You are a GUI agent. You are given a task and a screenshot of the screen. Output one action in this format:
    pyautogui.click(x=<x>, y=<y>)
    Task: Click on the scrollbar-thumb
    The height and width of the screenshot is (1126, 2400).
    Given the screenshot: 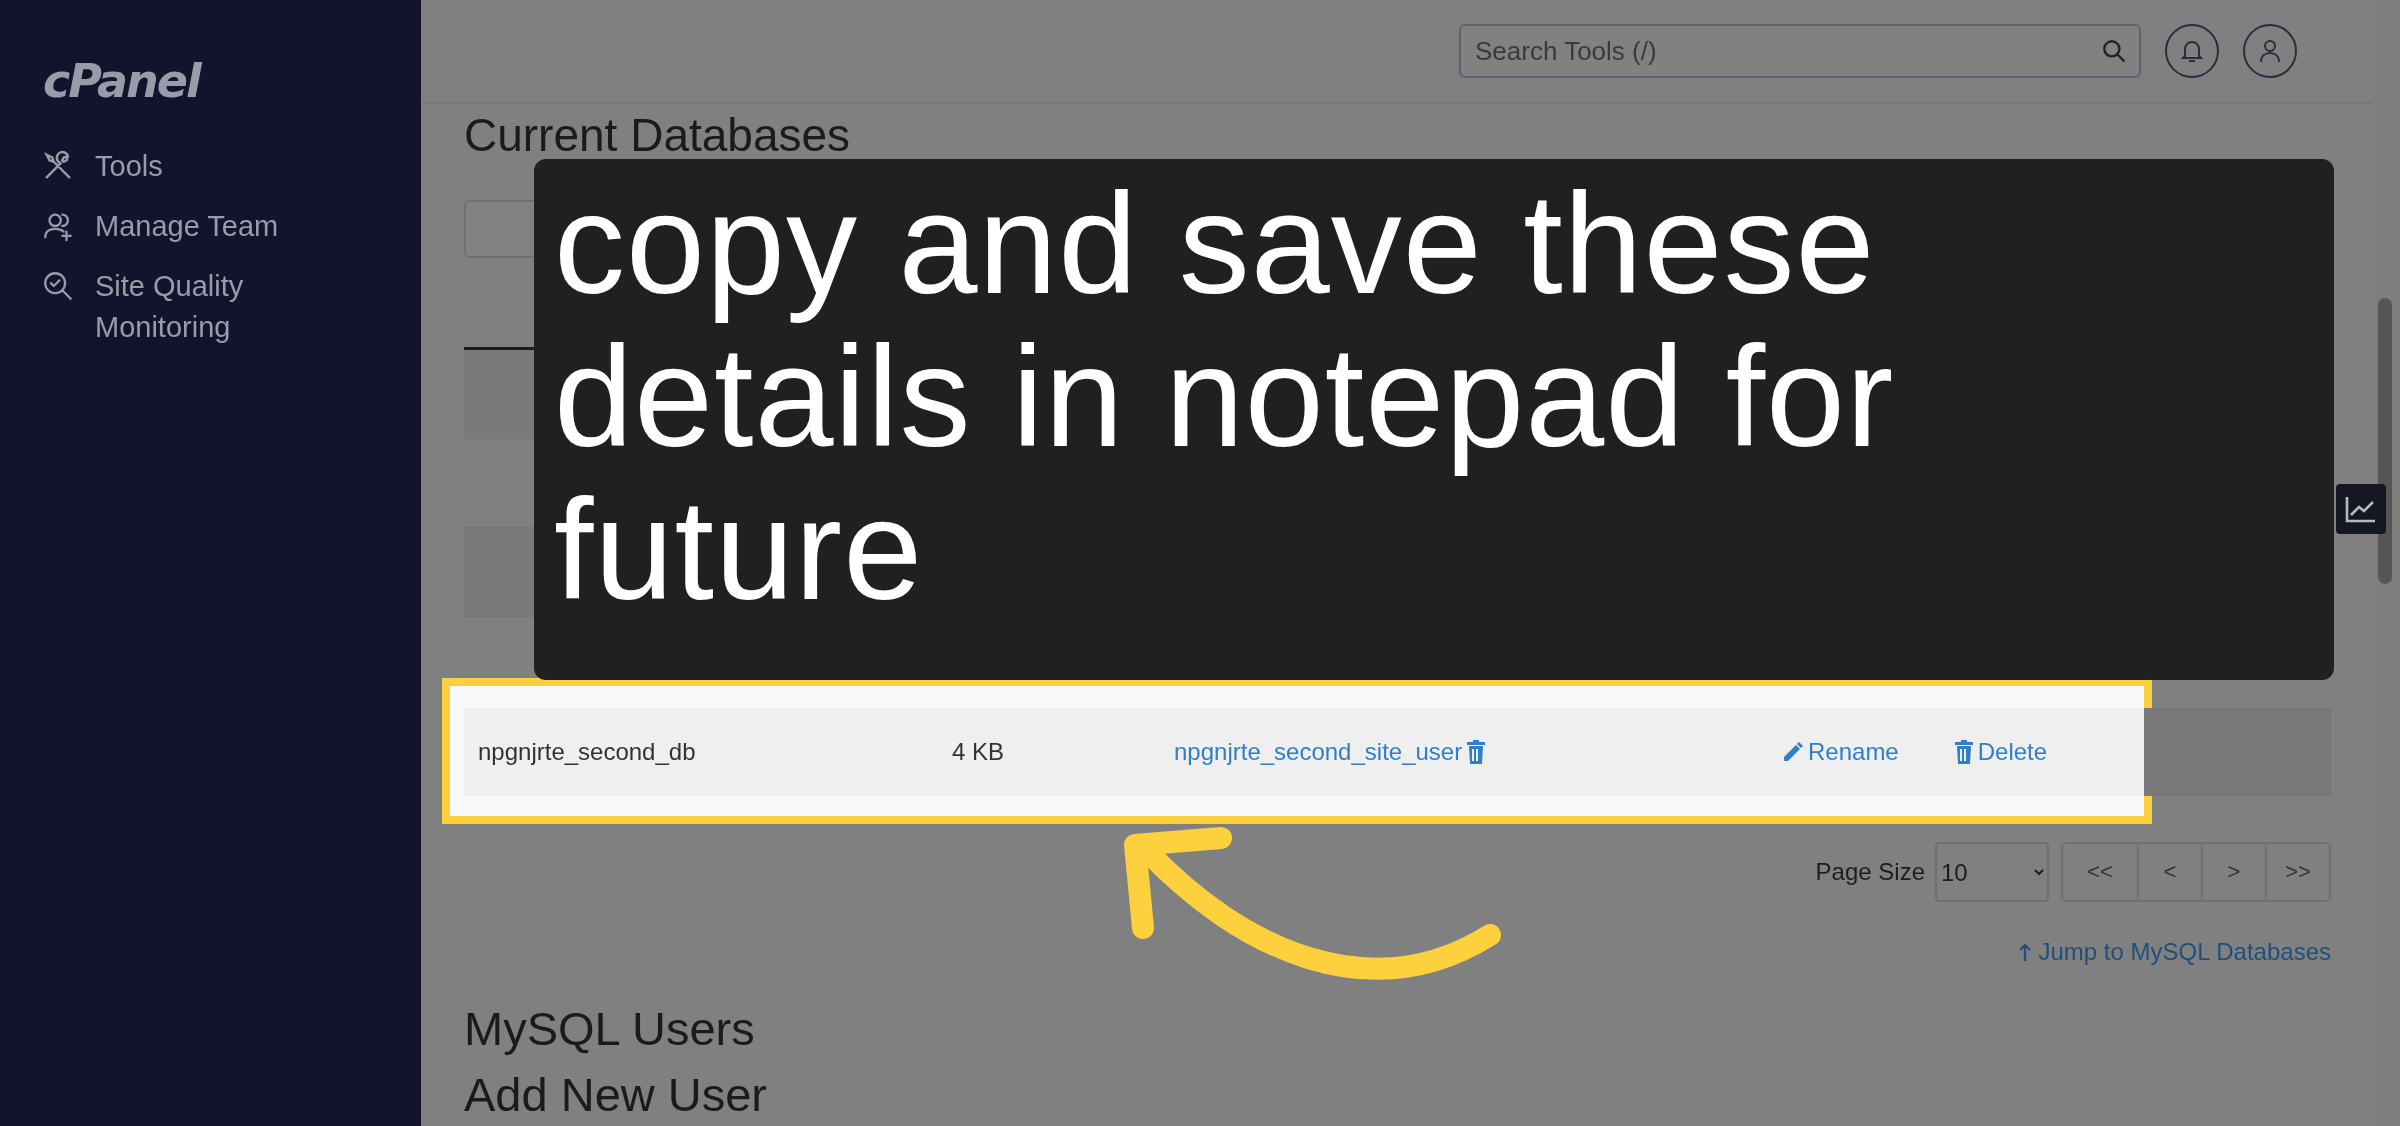 What is the action you would take?
    pyautogui.click(x=2385, y=441)
    